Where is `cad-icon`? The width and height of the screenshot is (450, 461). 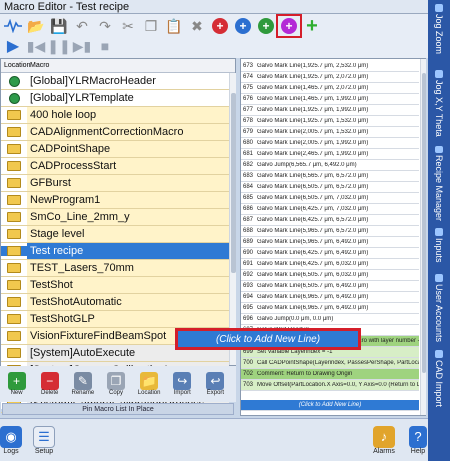
cad-icon is located at coordinates (439, 354).